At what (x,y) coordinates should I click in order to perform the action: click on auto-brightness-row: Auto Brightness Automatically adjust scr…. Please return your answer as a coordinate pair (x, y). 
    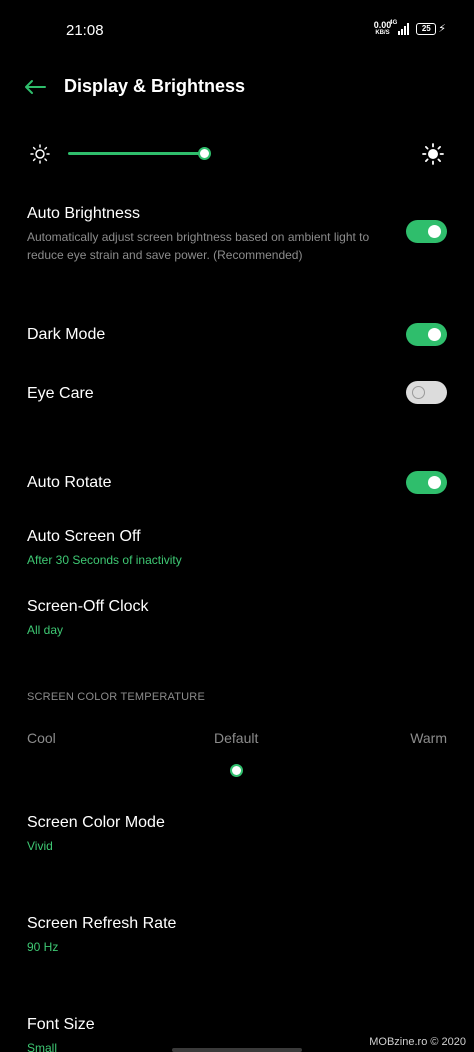
    Looking at the image, I should click on (237, 235).